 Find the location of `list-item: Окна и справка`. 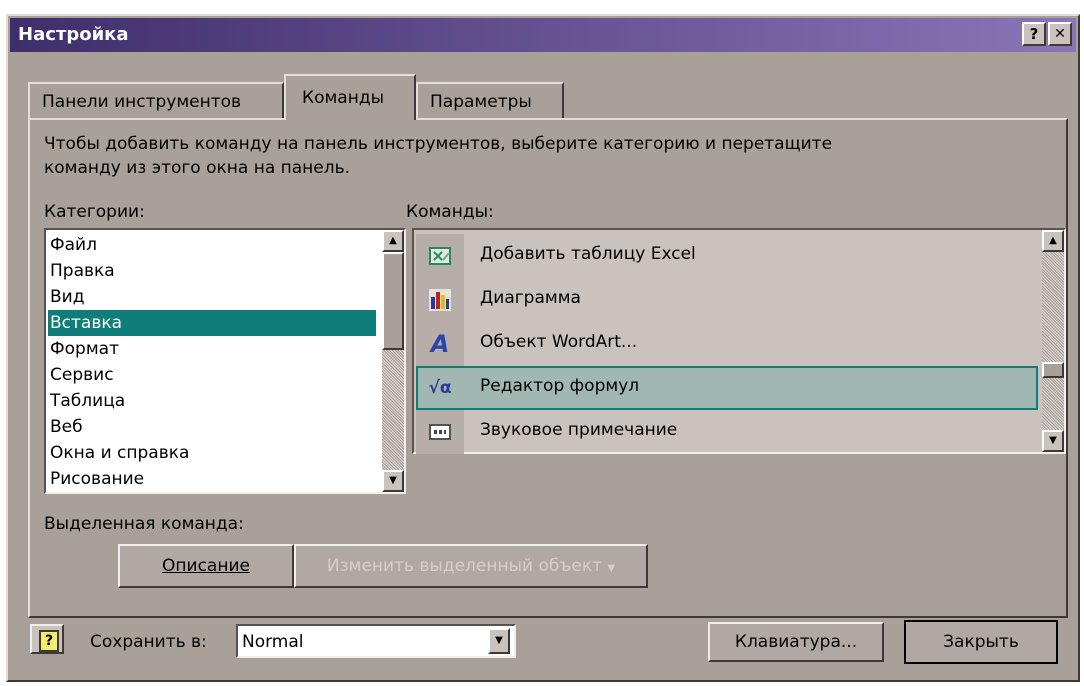

list-item: Окна и справка is located at coordinates (212, 453).